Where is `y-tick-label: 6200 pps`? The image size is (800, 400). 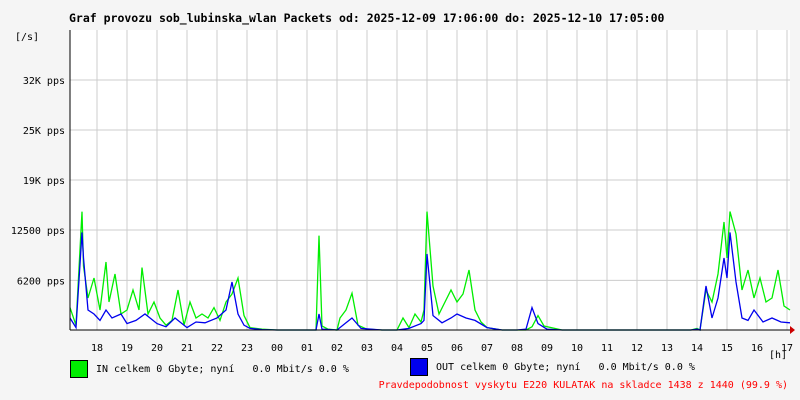
y-tick-label: 6200 pps is located at coordinates (41, 281).